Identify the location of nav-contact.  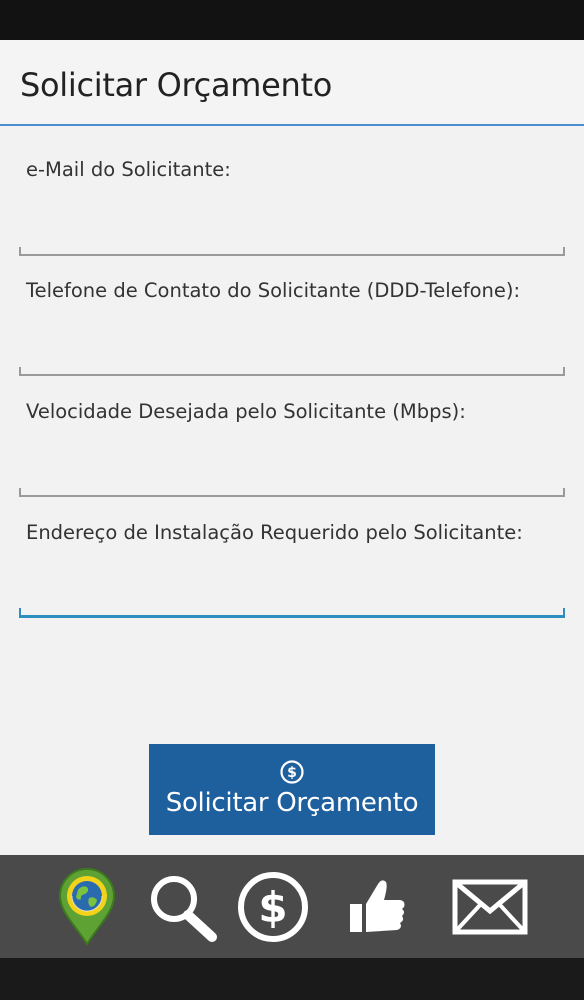
(490, 907).